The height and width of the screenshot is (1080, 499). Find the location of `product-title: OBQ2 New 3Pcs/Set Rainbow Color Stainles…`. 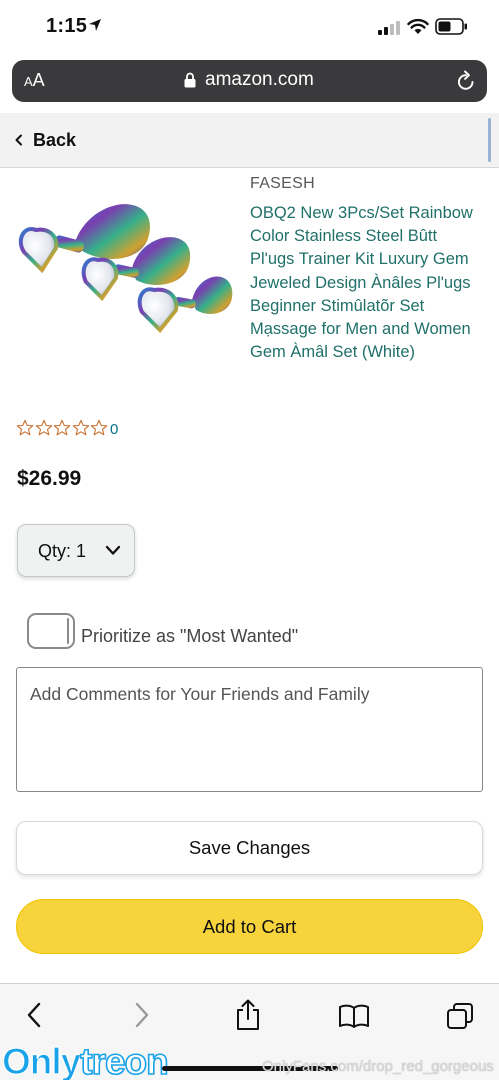

product-title: OBQ2 New 3Pcs/Set Rainbow Color Stainles… is located at coordinates (367, 283).